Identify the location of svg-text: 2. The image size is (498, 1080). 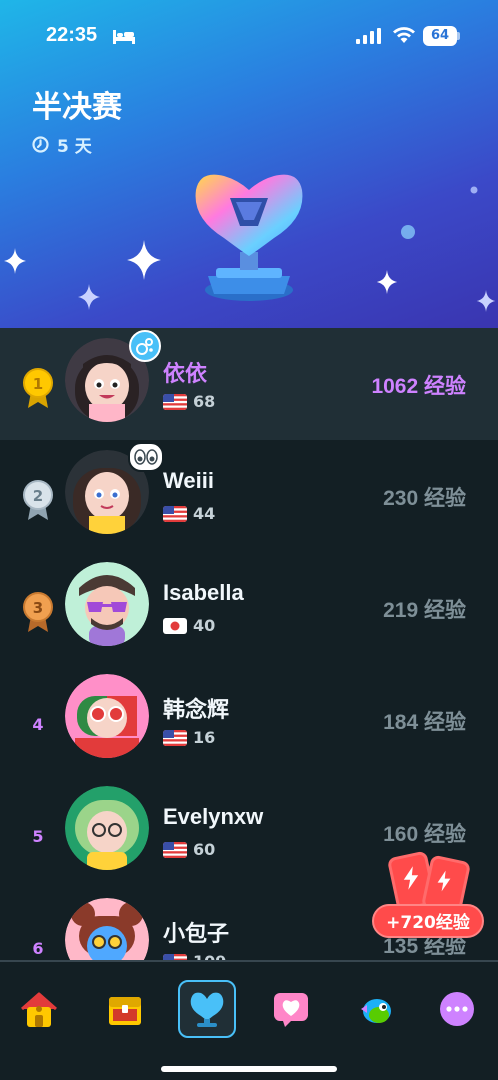
(38, 496).